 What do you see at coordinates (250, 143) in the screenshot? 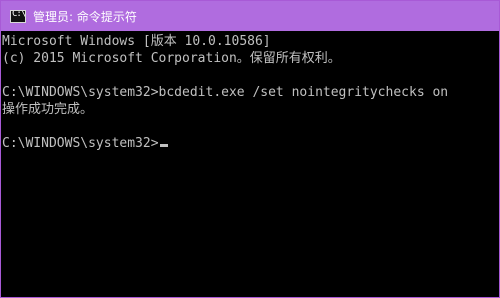
I see `console-prompt-line: C:\WINDOWS\system32>` at bounding box center [250, 143].